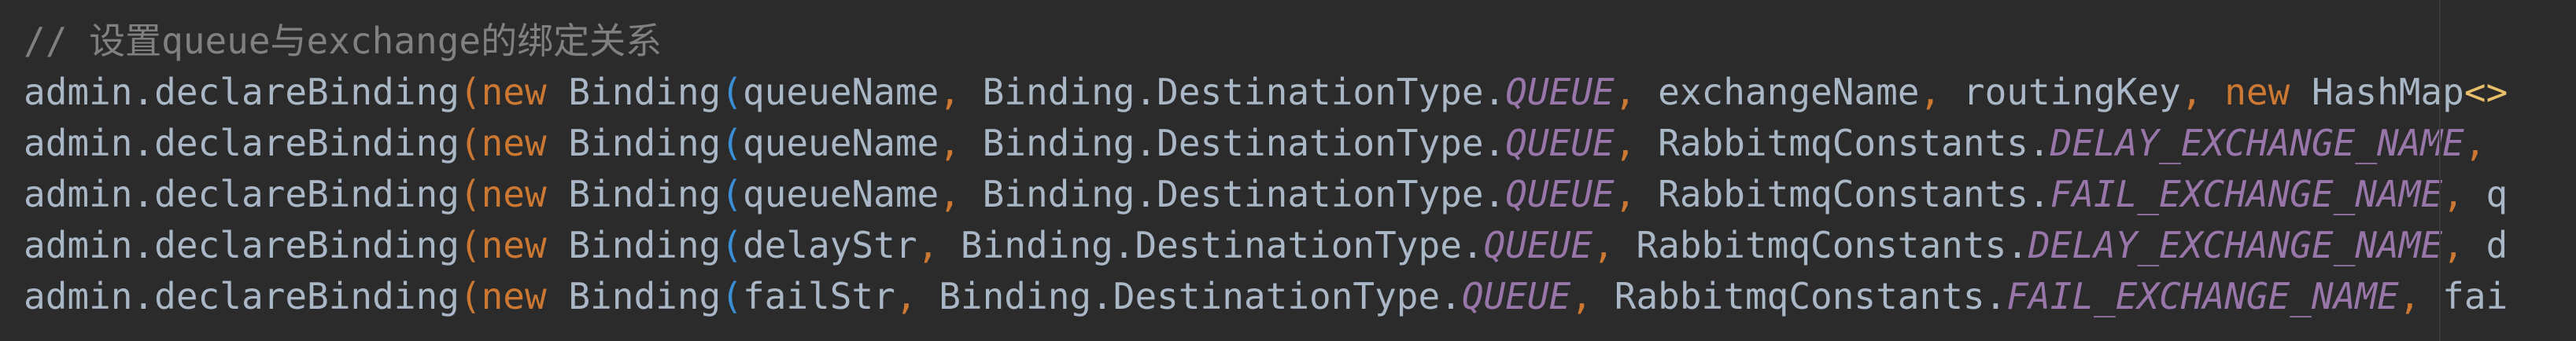 This screenshot has width=2576, height=341. Describe the element at coordinates (2485, 194) in the screenshot. I see `code-token-arg: q` at that location.